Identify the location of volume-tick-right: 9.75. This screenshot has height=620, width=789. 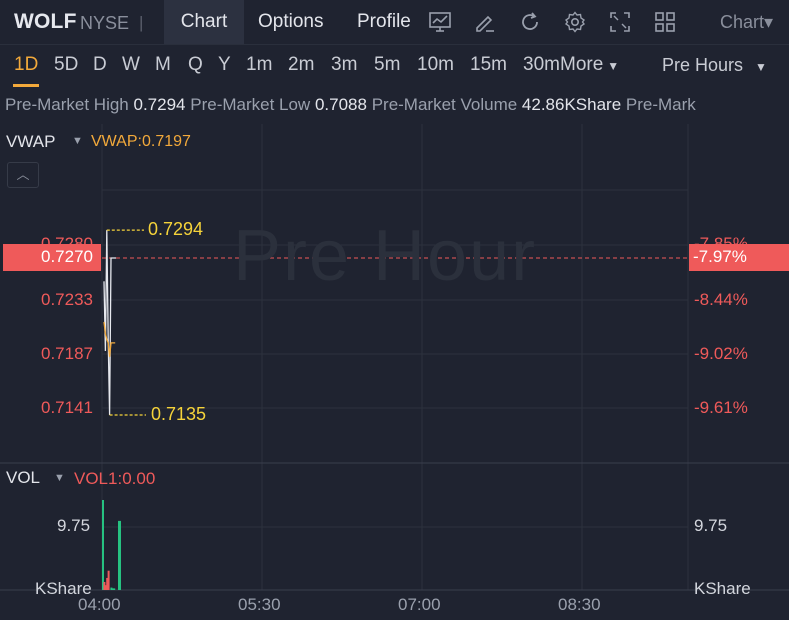
(711, 525).